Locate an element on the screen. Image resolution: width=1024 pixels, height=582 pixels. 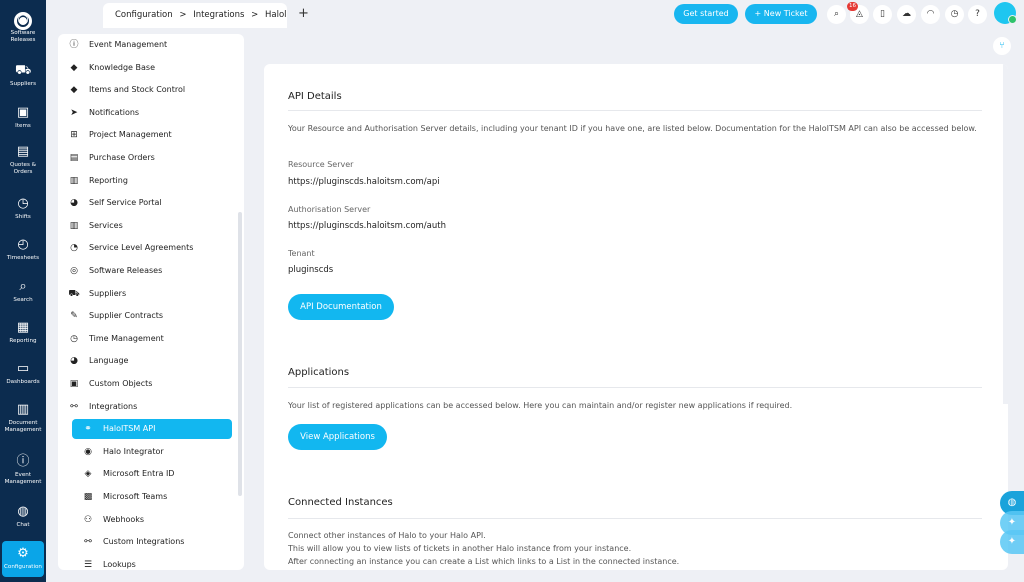
config-item-software-releases: ◎ Software Releases is located at coordinates (153, 271).